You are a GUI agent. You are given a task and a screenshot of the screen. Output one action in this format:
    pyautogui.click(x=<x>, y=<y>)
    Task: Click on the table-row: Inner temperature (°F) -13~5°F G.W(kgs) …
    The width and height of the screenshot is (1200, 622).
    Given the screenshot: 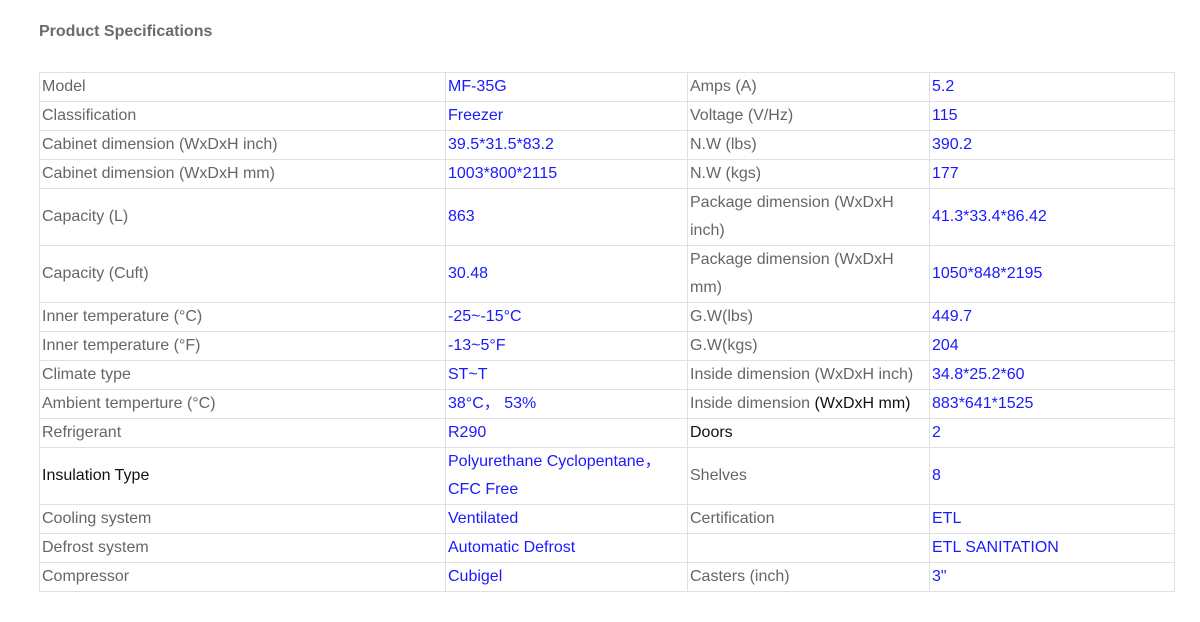 What is the action you would take?
    pyautogui.click(x=607, y=346)
    